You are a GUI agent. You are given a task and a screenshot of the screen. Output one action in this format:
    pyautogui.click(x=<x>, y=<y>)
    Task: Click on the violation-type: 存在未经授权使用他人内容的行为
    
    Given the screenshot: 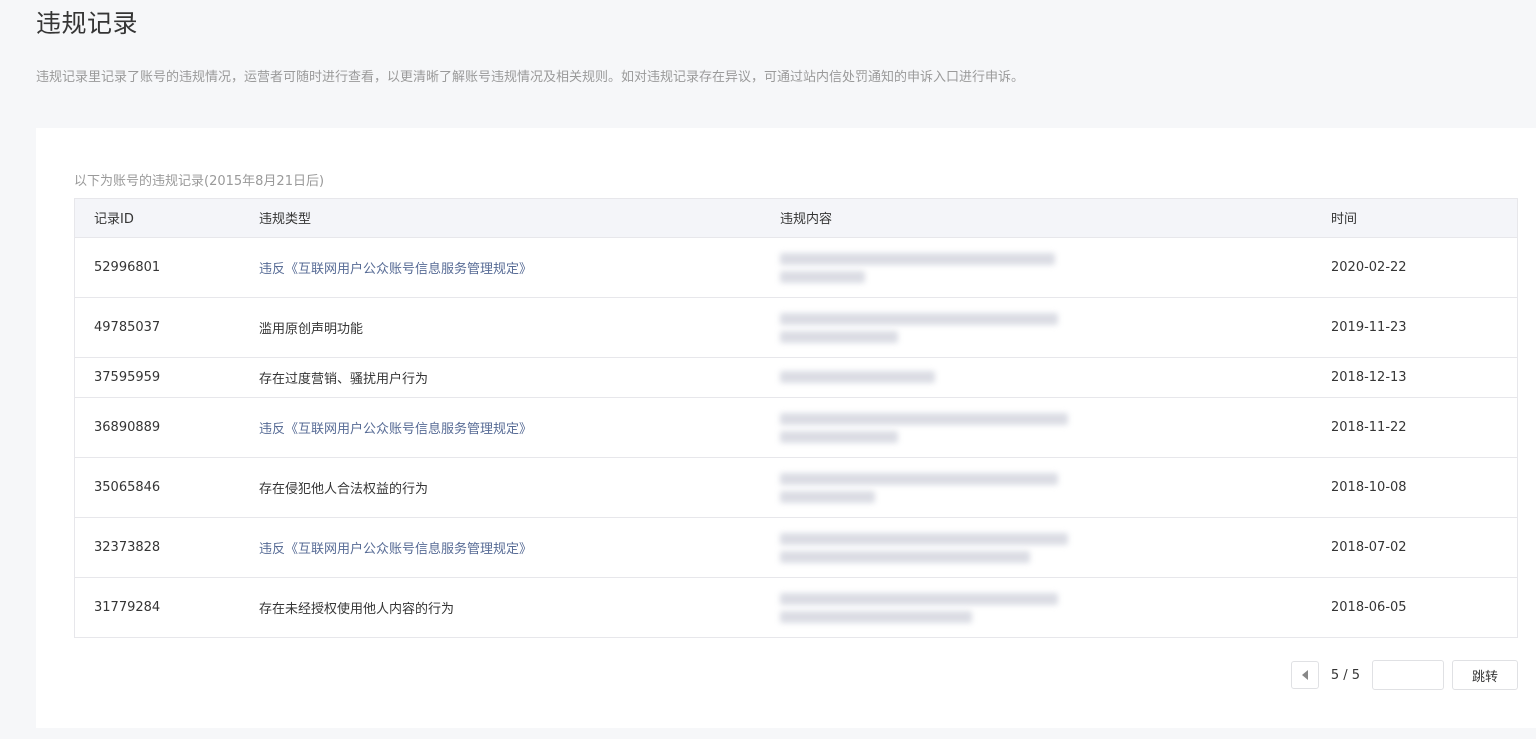 What is the action you would take?
    pyautogui.click(x=500, y=606)
    